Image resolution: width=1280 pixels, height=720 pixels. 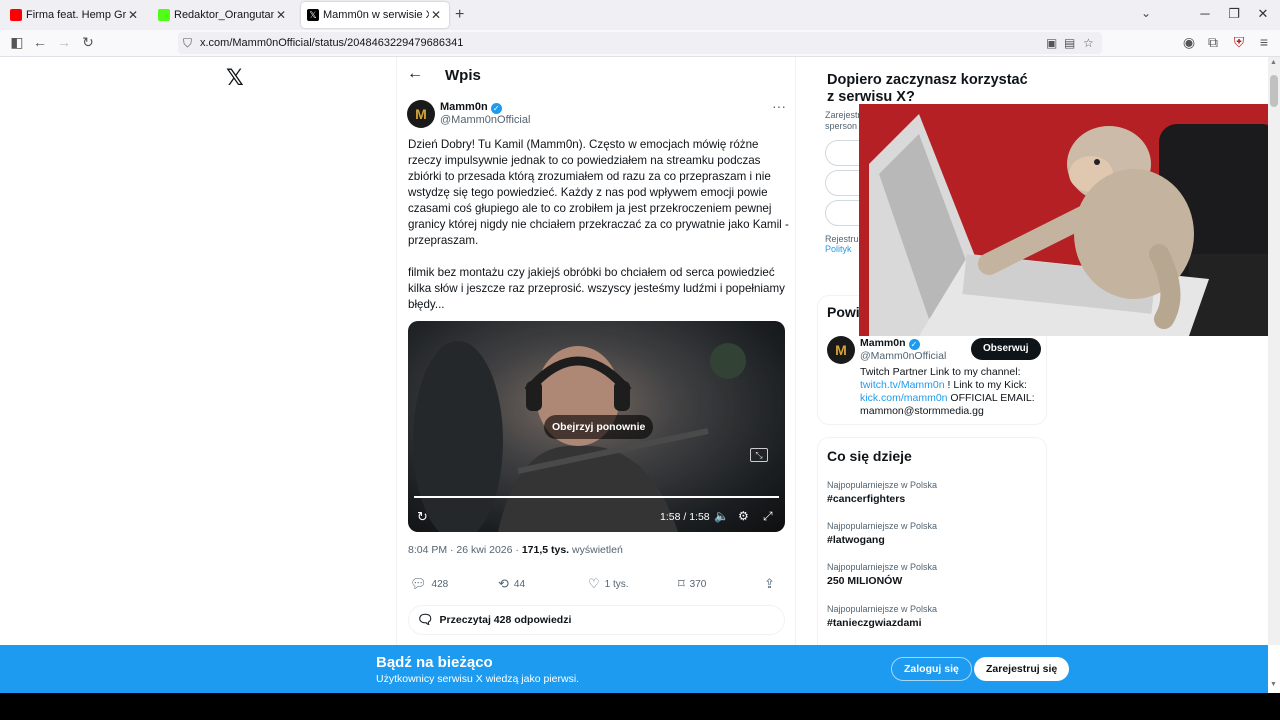 I want to click on back-icon: ←, so click(x=40, y=42).